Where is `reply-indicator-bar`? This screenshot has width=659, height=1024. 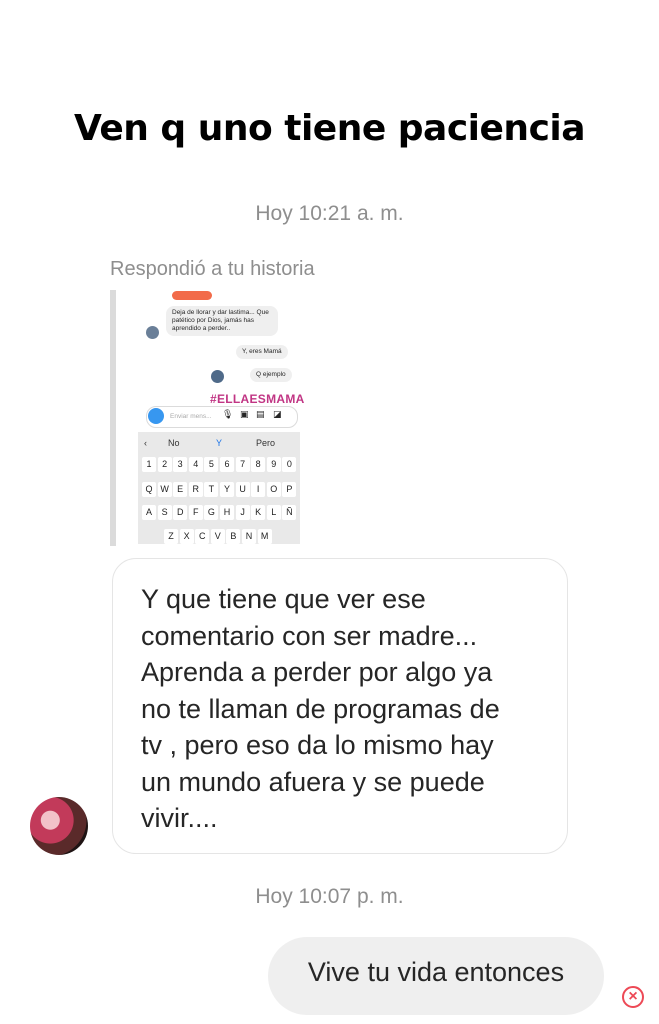 reply-indicator-bar is located at coordinates (113, 418).